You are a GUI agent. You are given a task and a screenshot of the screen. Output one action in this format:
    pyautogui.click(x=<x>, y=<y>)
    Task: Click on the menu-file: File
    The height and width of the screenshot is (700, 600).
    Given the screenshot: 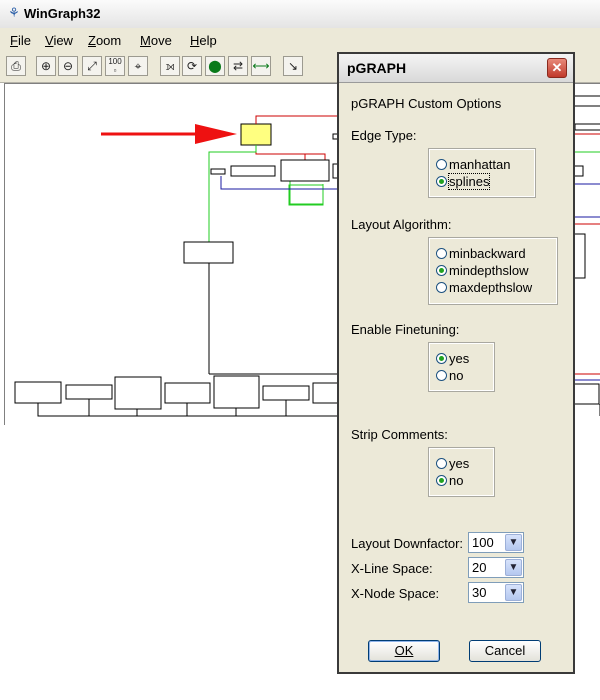 What is the action you would take?
    pyautogui.click(x=20, y=40)
    